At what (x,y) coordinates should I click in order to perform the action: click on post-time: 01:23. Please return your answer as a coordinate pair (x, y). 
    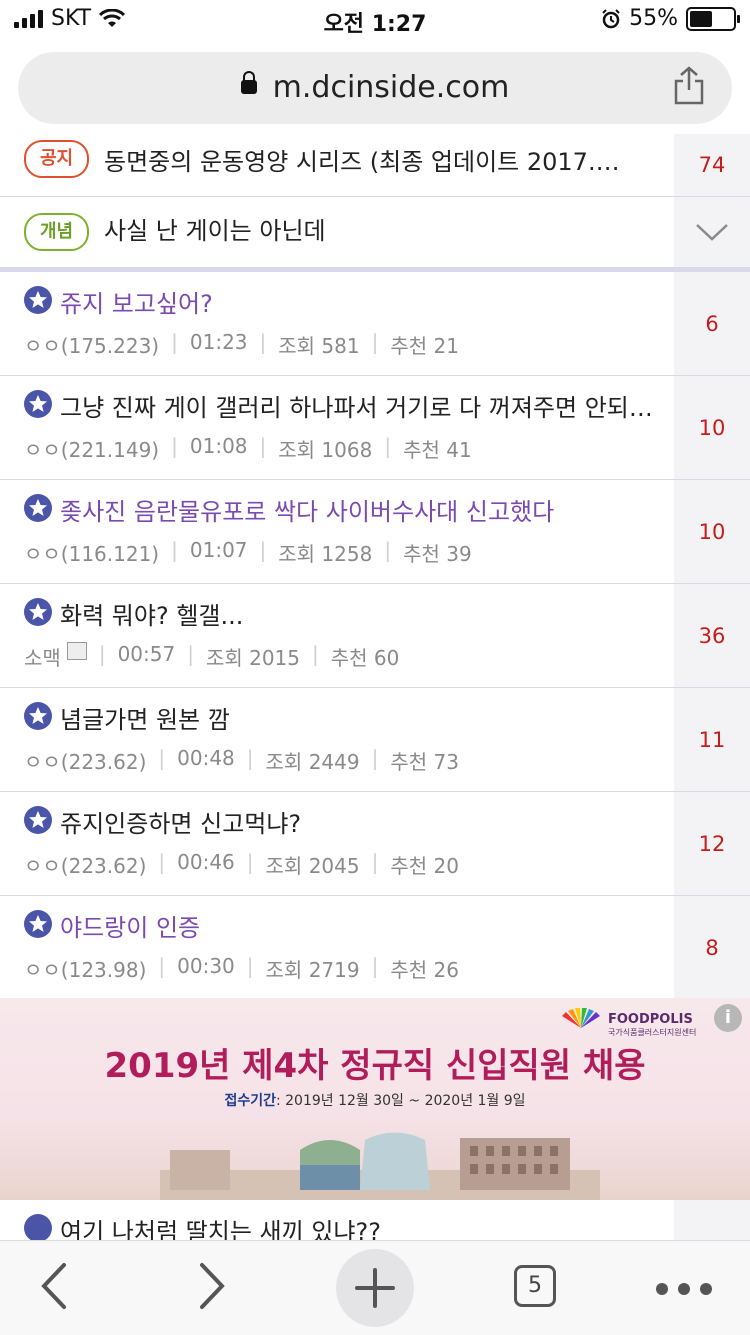
    Looking at the image, I should click on (218, 342).